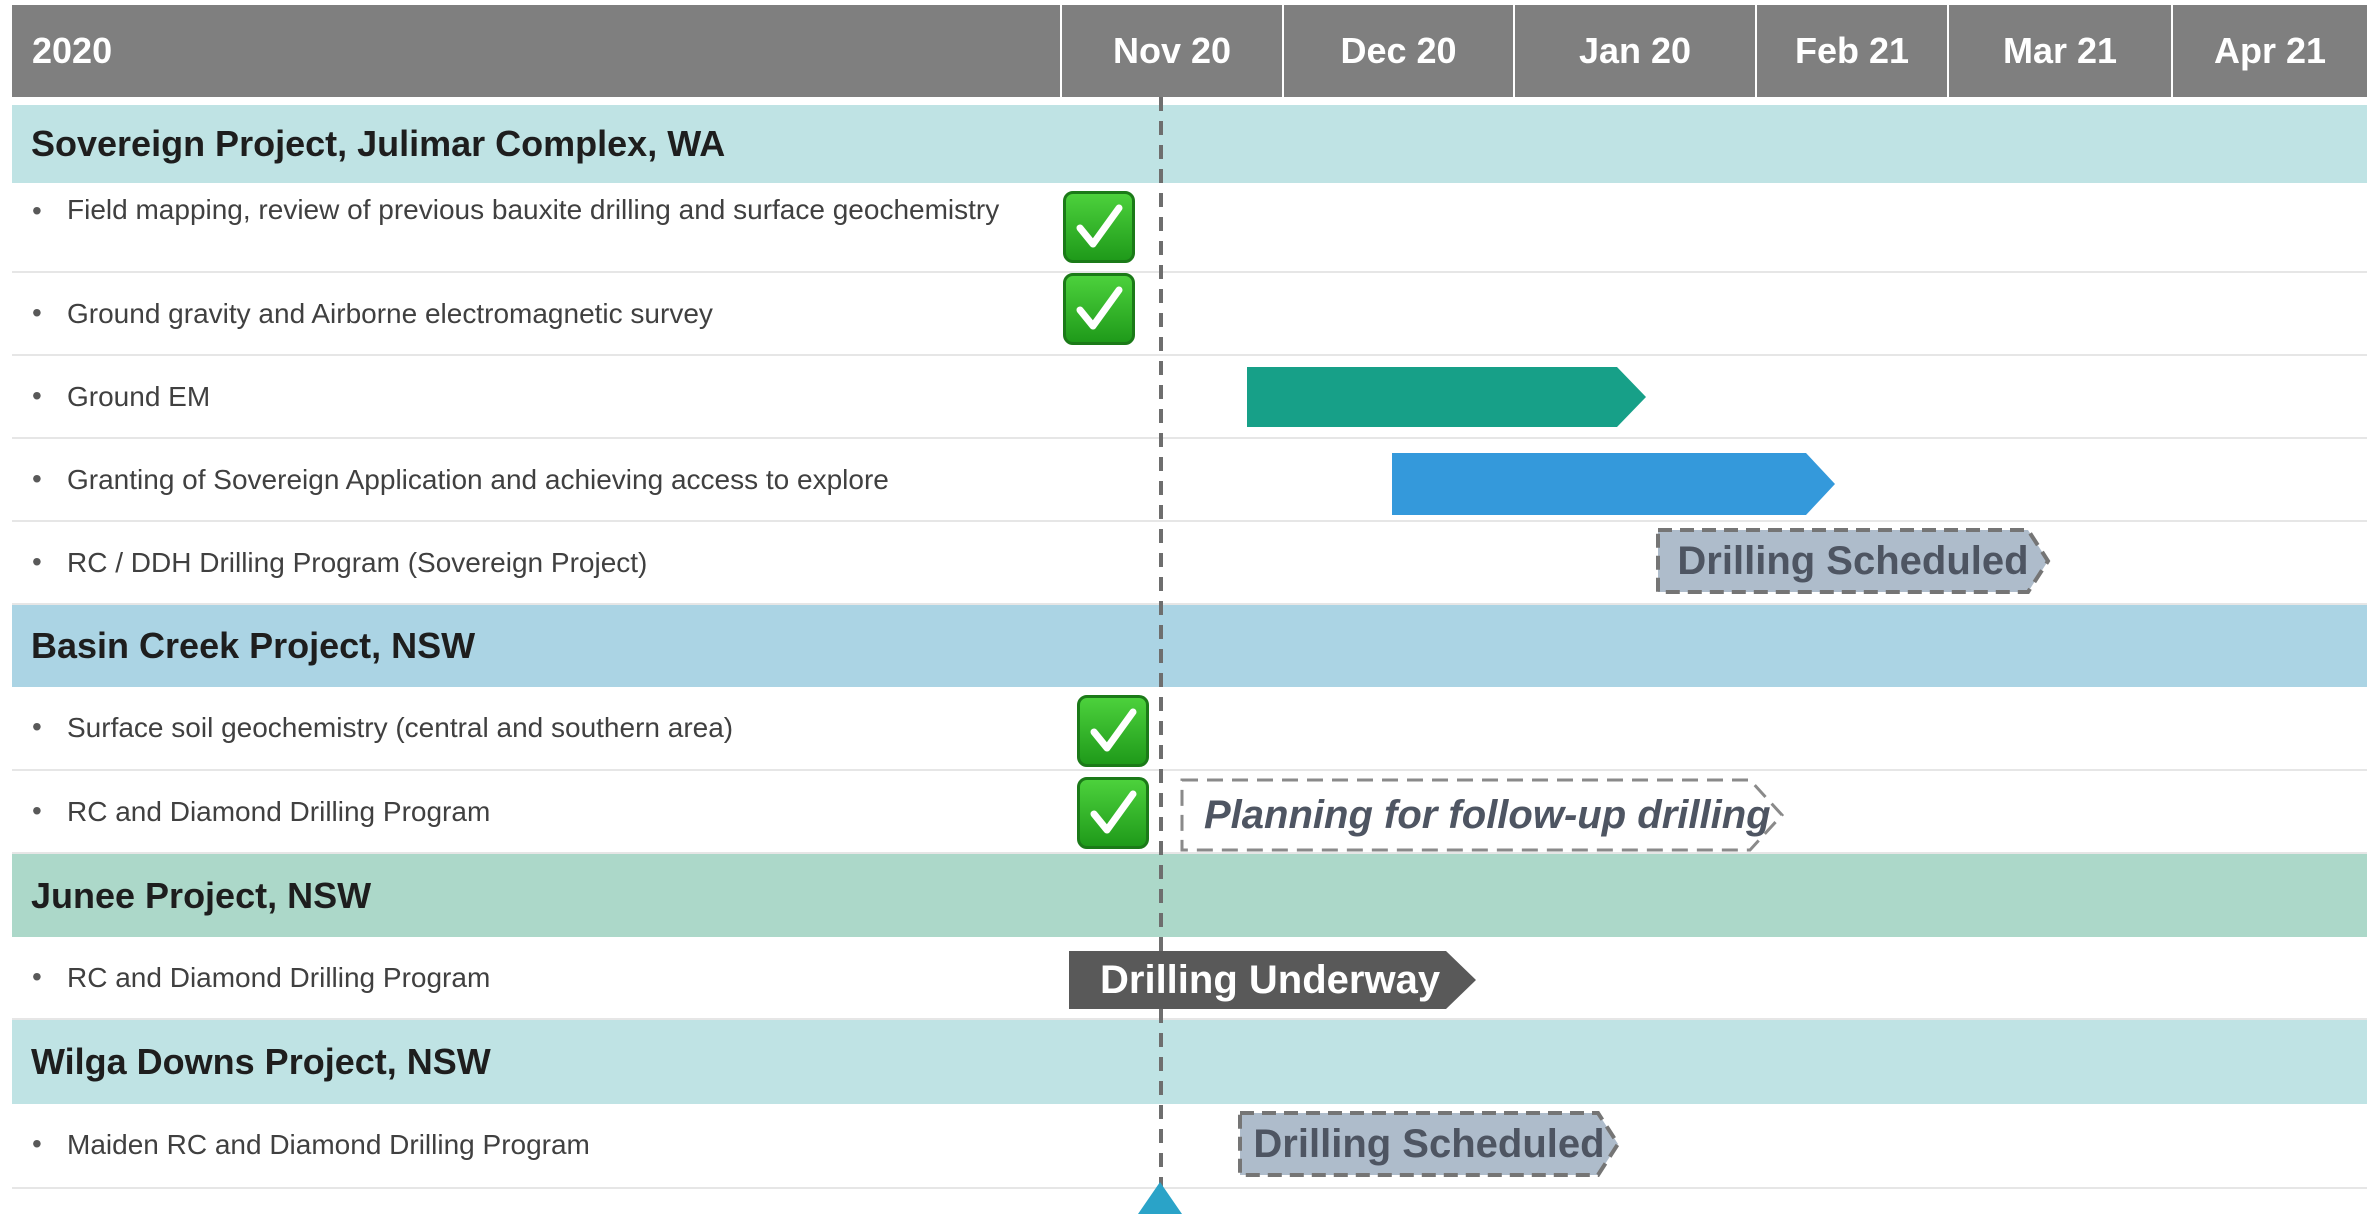  I want to click on ground-em-bar, so click(1446, 397).